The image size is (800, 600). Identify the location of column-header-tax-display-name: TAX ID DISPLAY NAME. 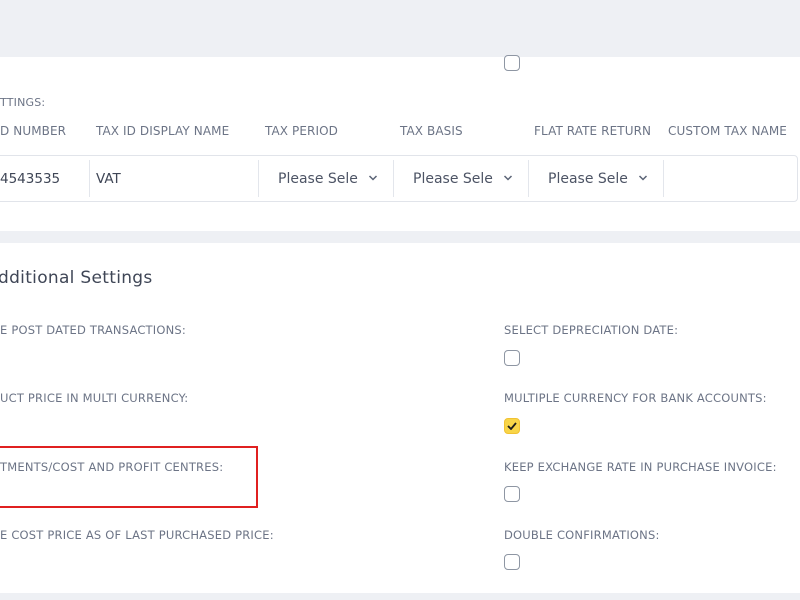
(163, 131).